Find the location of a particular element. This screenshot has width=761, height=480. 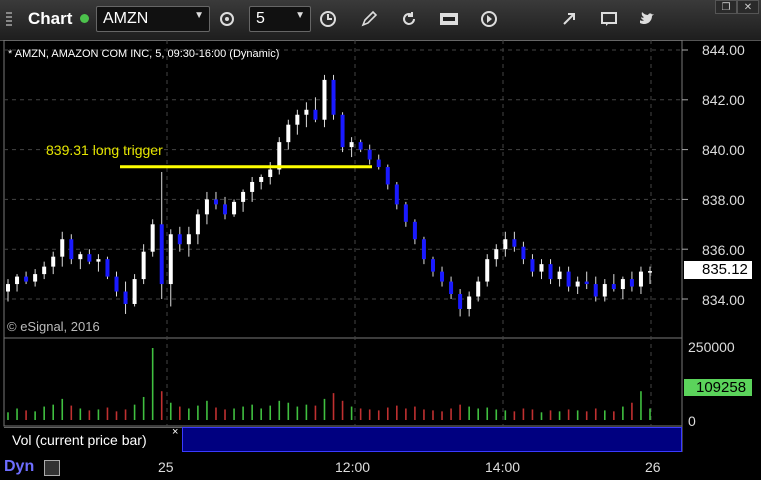

pencil-icon is located at coordinates (369, 18).